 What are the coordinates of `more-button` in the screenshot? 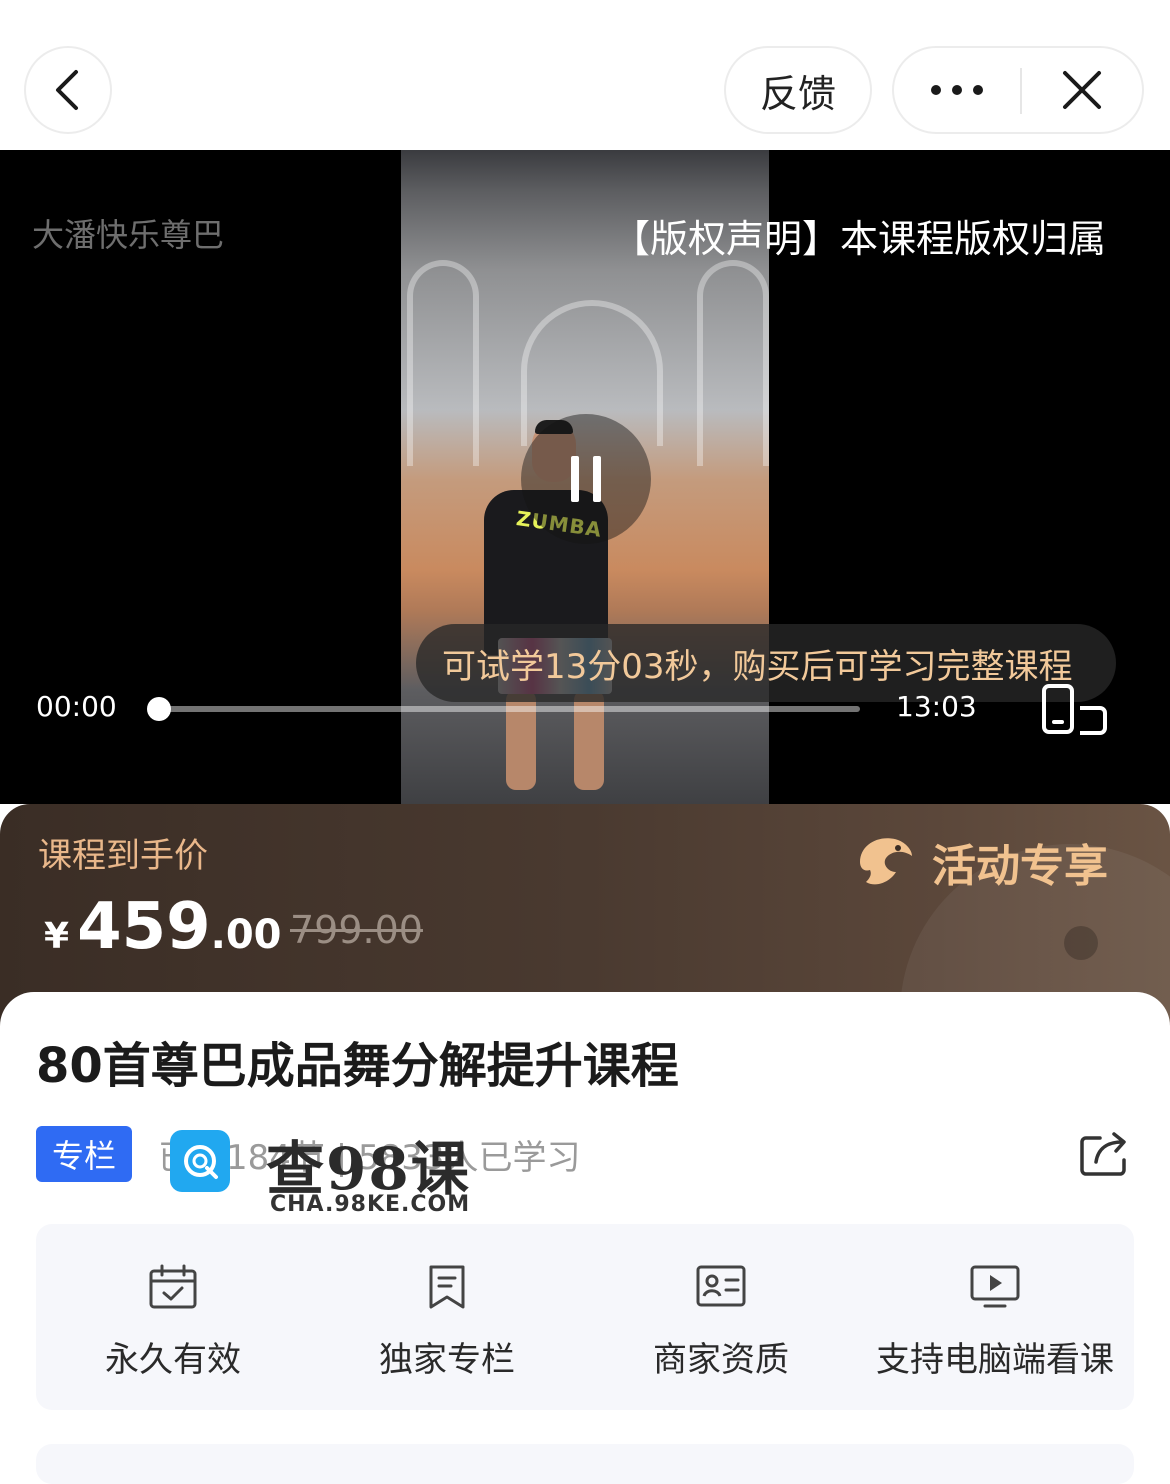 It's located at (957, 90).